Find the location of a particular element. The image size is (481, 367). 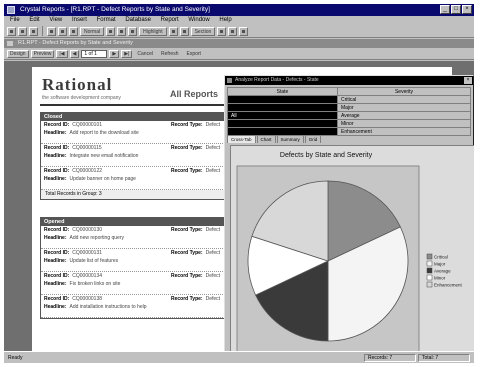

open-icon is located at coordinates (22, 31).